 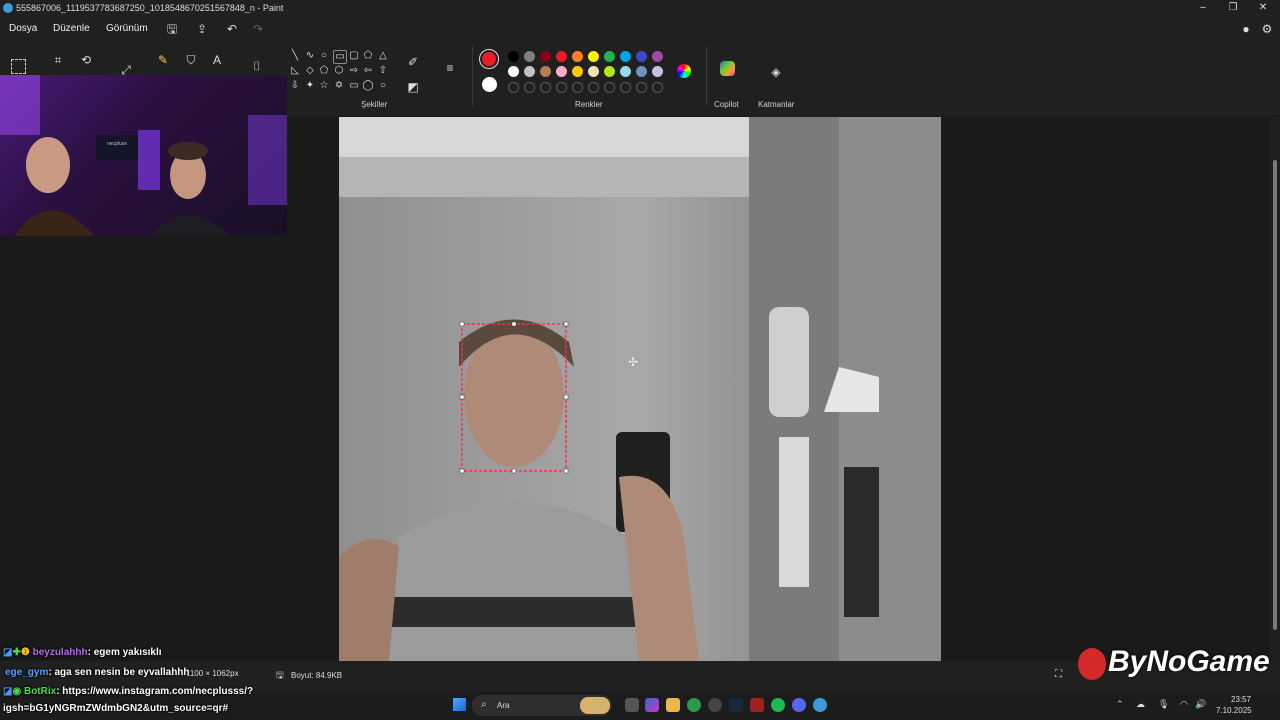 I want to click on rounded-rect-shape-icon: ▢, so click(x=354, y=56).